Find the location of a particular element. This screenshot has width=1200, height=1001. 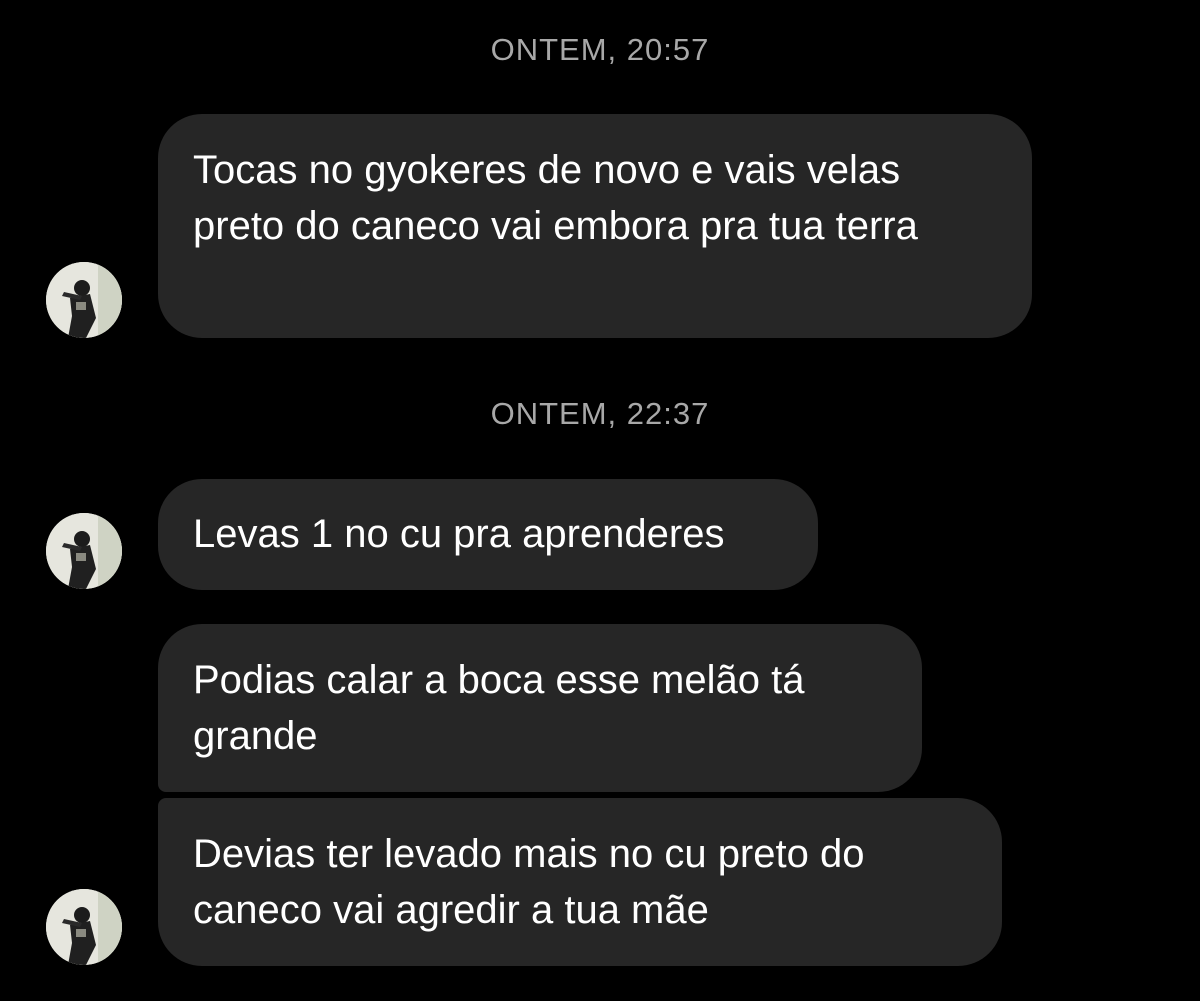

timestamp-divider: ONTEM, 20:57 is located at coordinates (600, 49).